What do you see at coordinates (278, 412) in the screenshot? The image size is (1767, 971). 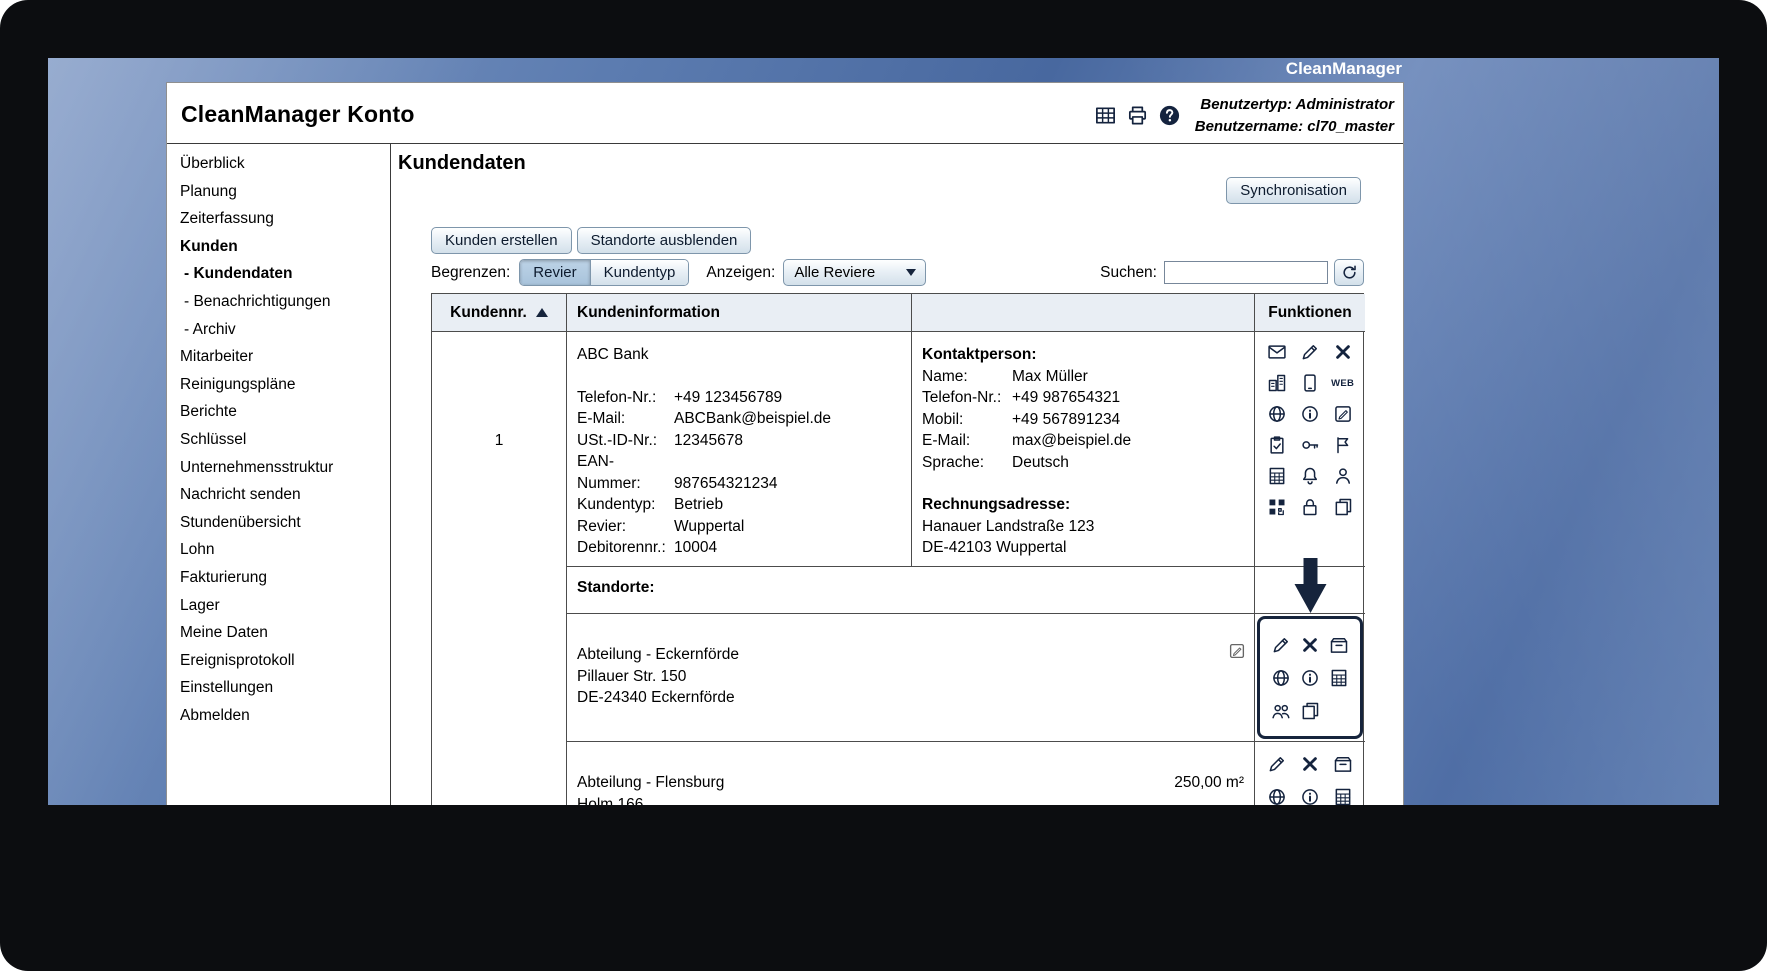 I see `sidebar-item-berichte: Berichte` at bounding box center [278, 412].